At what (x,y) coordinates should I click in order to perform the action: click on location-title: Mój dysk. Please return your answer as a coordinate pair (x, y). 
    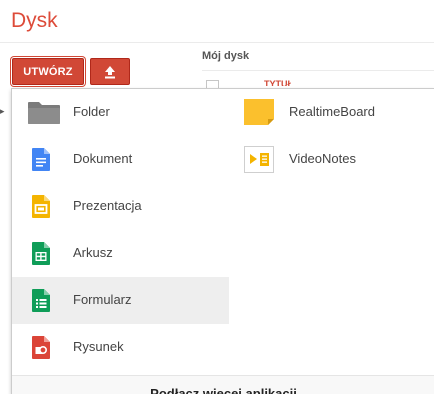
    Looking at the image, I should click on (225, 56).